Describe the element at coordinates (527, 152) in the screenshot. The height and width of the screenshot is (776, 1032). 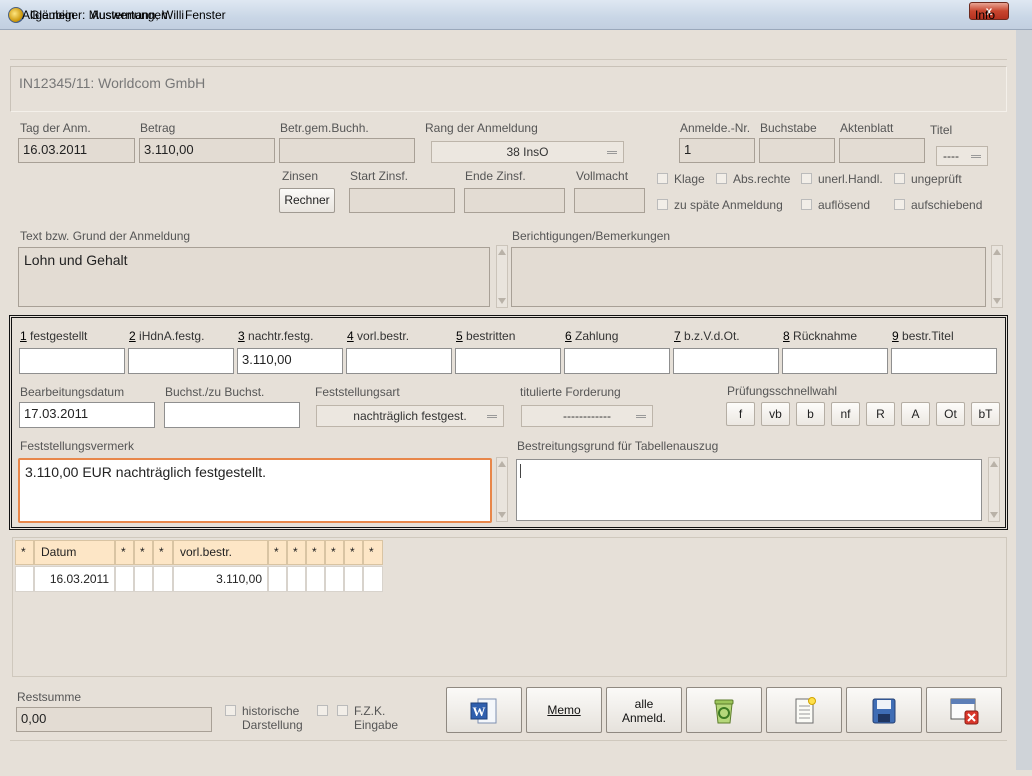
I see `rang-select: 38 InsO` at that location.